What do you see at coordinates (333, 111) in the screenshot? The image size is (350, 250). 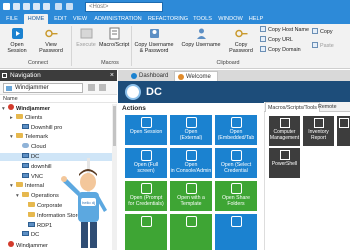 I see `tab-remote-tools: Remote Tools` at bounding box center [333, 111].